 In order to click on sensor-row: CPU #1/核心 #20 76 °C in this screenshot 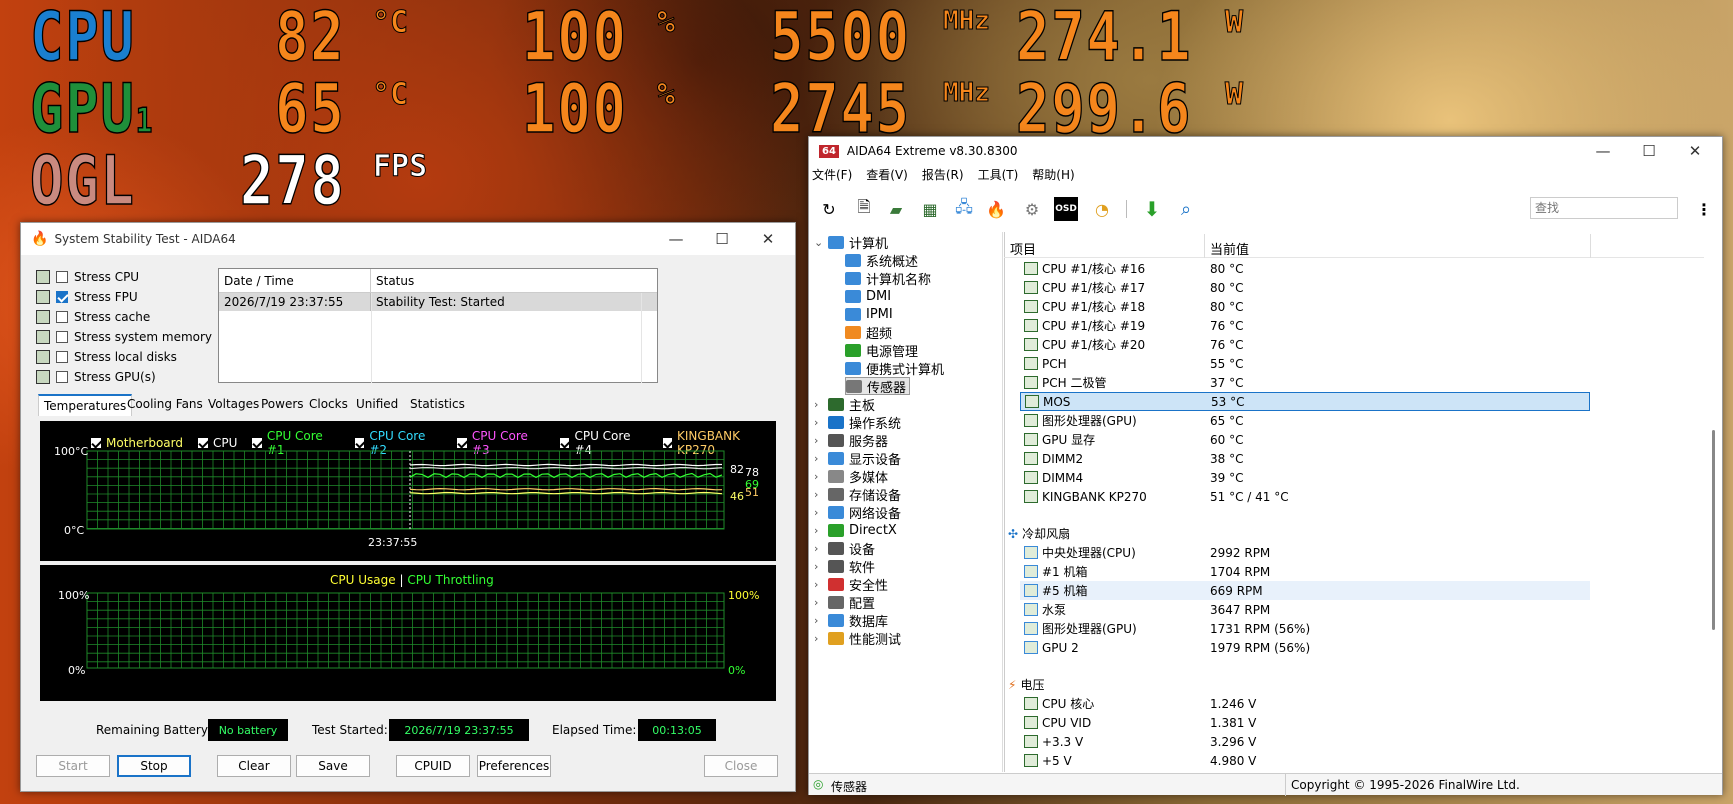, I will do `click(1305, 344)`.